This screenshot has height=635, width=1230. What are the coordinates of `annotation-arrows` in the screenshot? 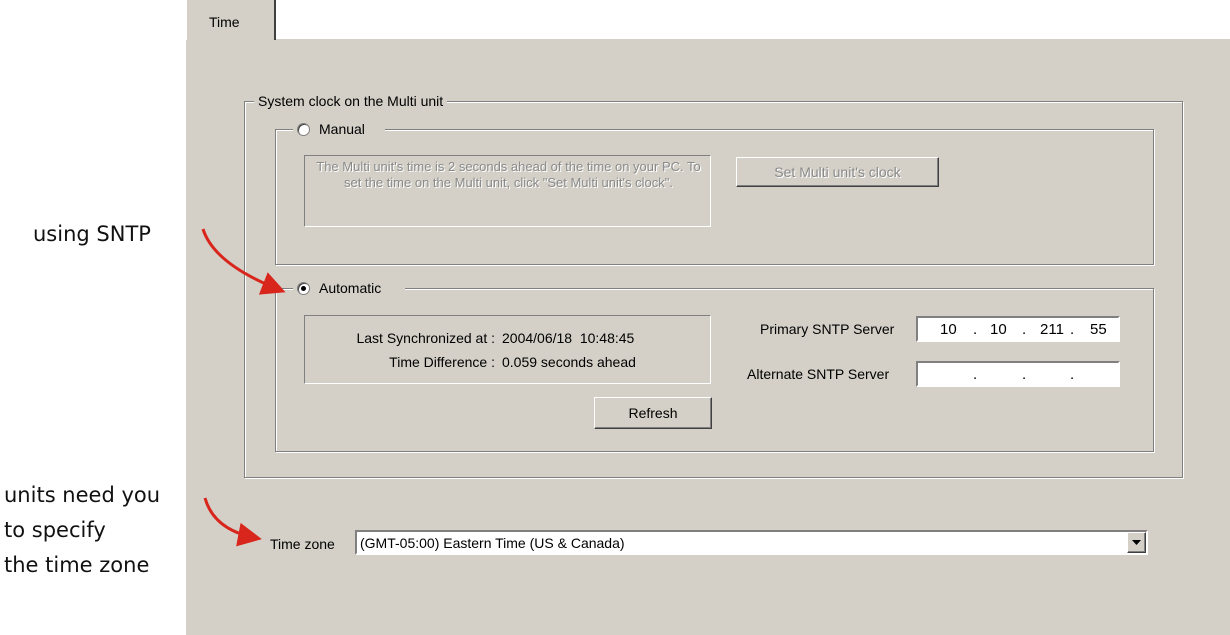 It's located at (243, 387).